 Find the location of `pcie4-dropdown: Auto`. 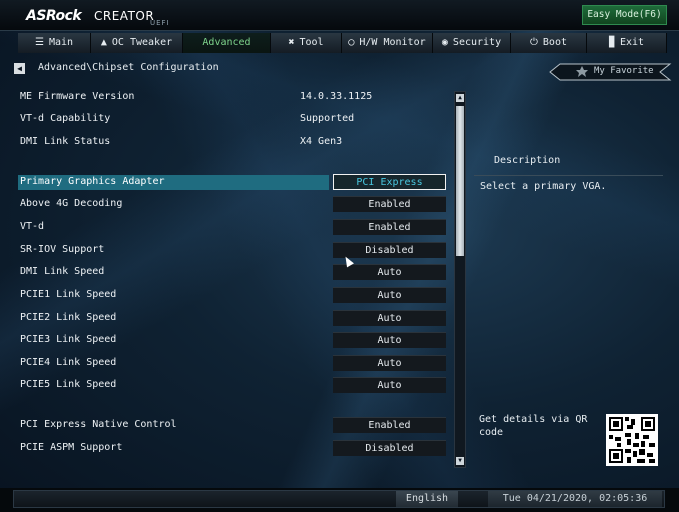

pcie4-dropdown: Auto is located at coordinates (389, 363).